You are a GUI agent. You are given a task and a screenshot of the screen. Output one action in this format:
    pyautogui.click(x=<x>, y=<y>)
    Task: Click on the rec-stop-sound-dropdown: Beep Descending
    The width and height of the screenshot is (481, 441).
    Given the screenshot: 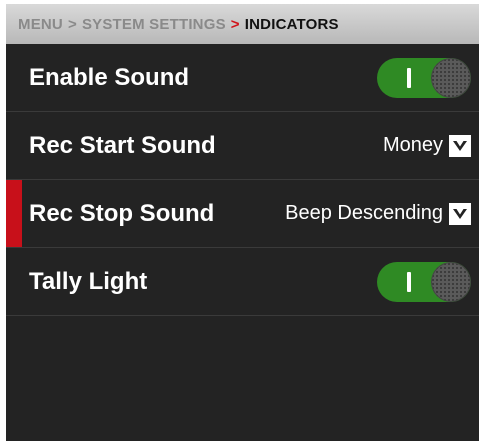 What is the action you would take?
    pyautogui.click(x=378, y=213)
    